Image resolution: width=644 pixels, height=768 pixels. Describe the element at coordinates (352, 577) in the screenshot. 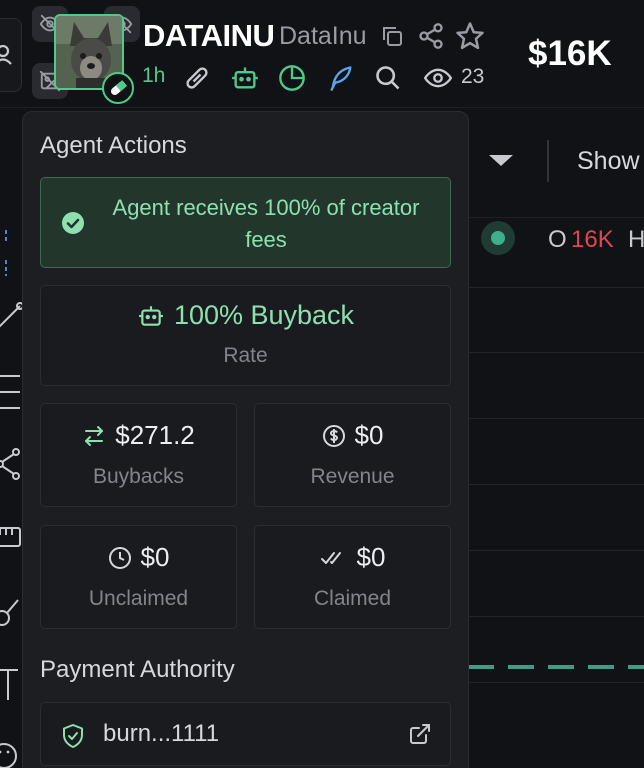

I see `claimed-card: $0 Claimed` at that location.